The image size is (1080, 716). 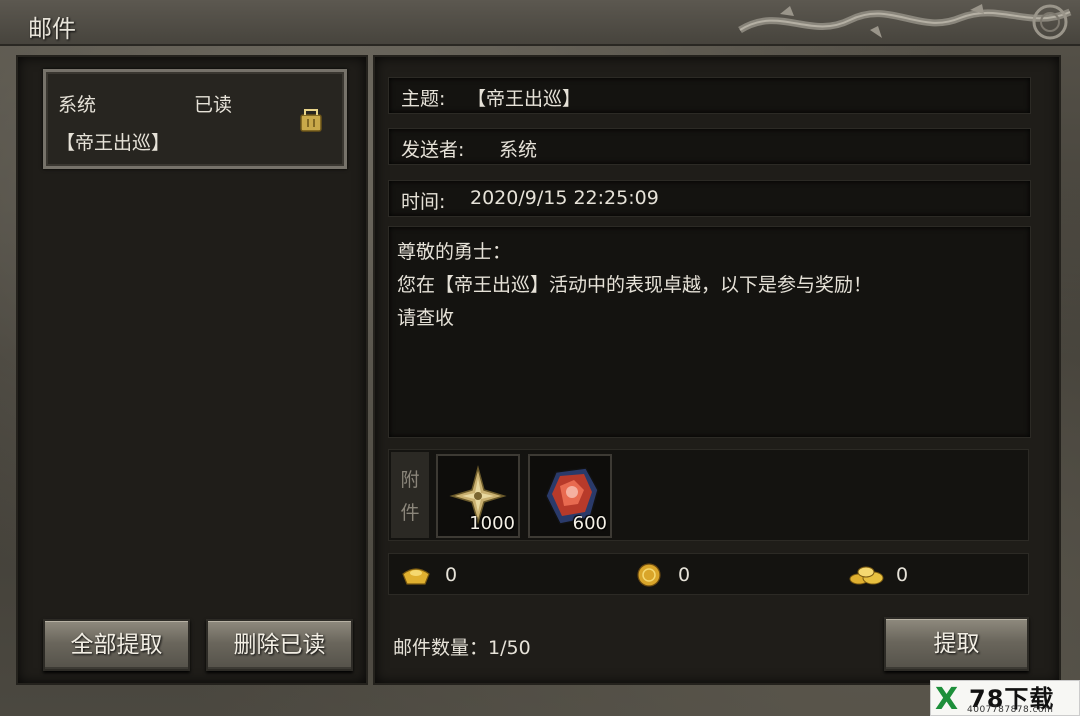 I want to click on gold-pile-icon, so click(x=866, y=575).